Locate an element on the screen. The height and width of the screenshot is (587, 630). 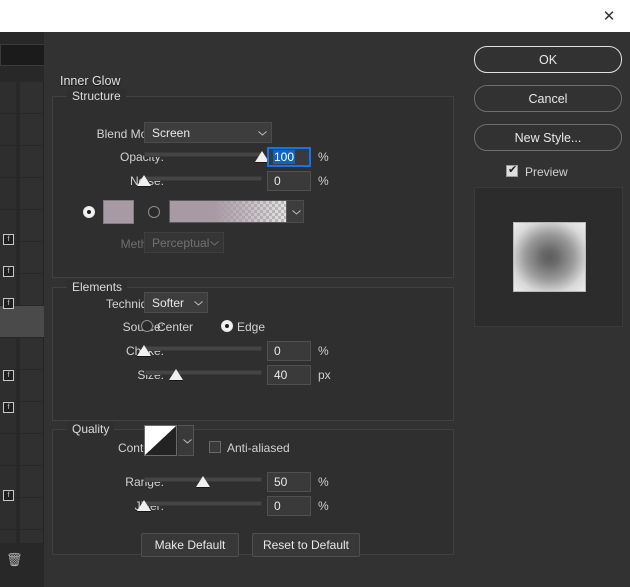
jitter-unit: % is located at coordinates (323, 506).